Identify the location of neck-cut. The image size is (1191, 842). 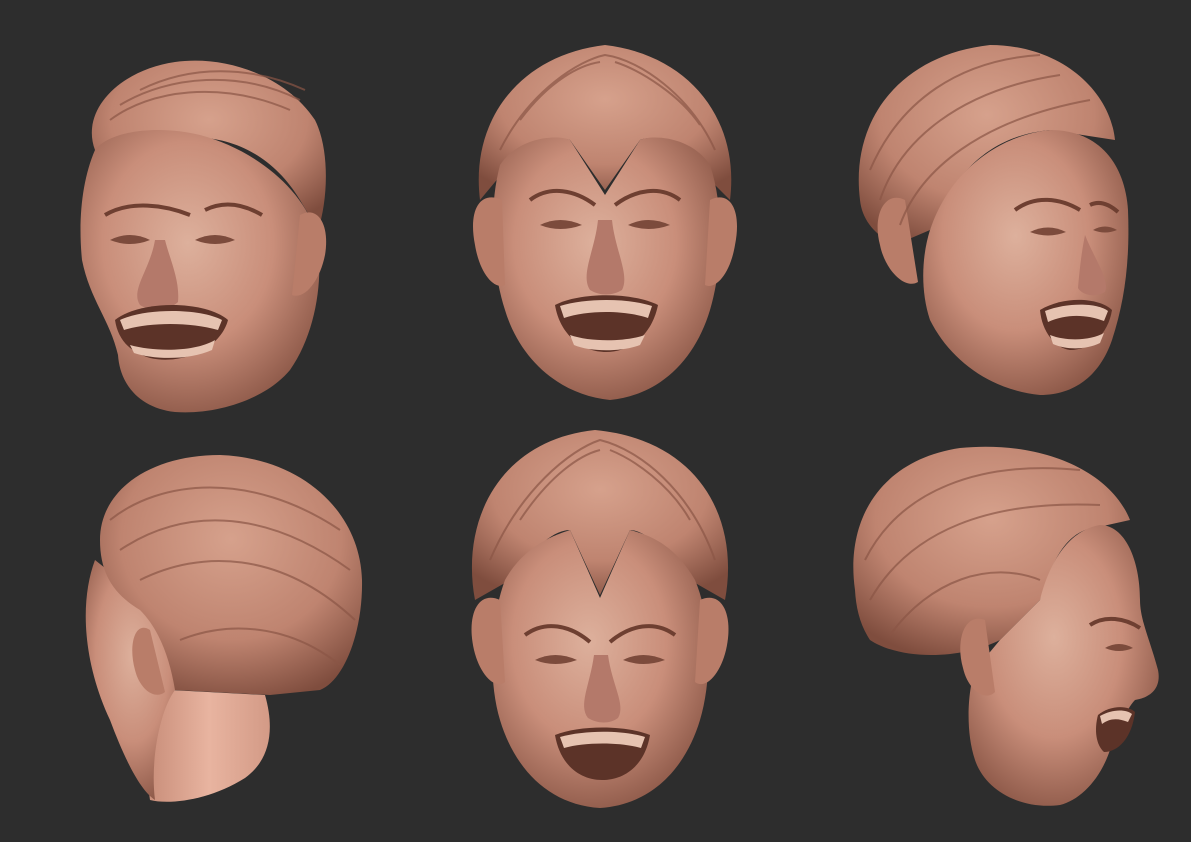
(209, 746).